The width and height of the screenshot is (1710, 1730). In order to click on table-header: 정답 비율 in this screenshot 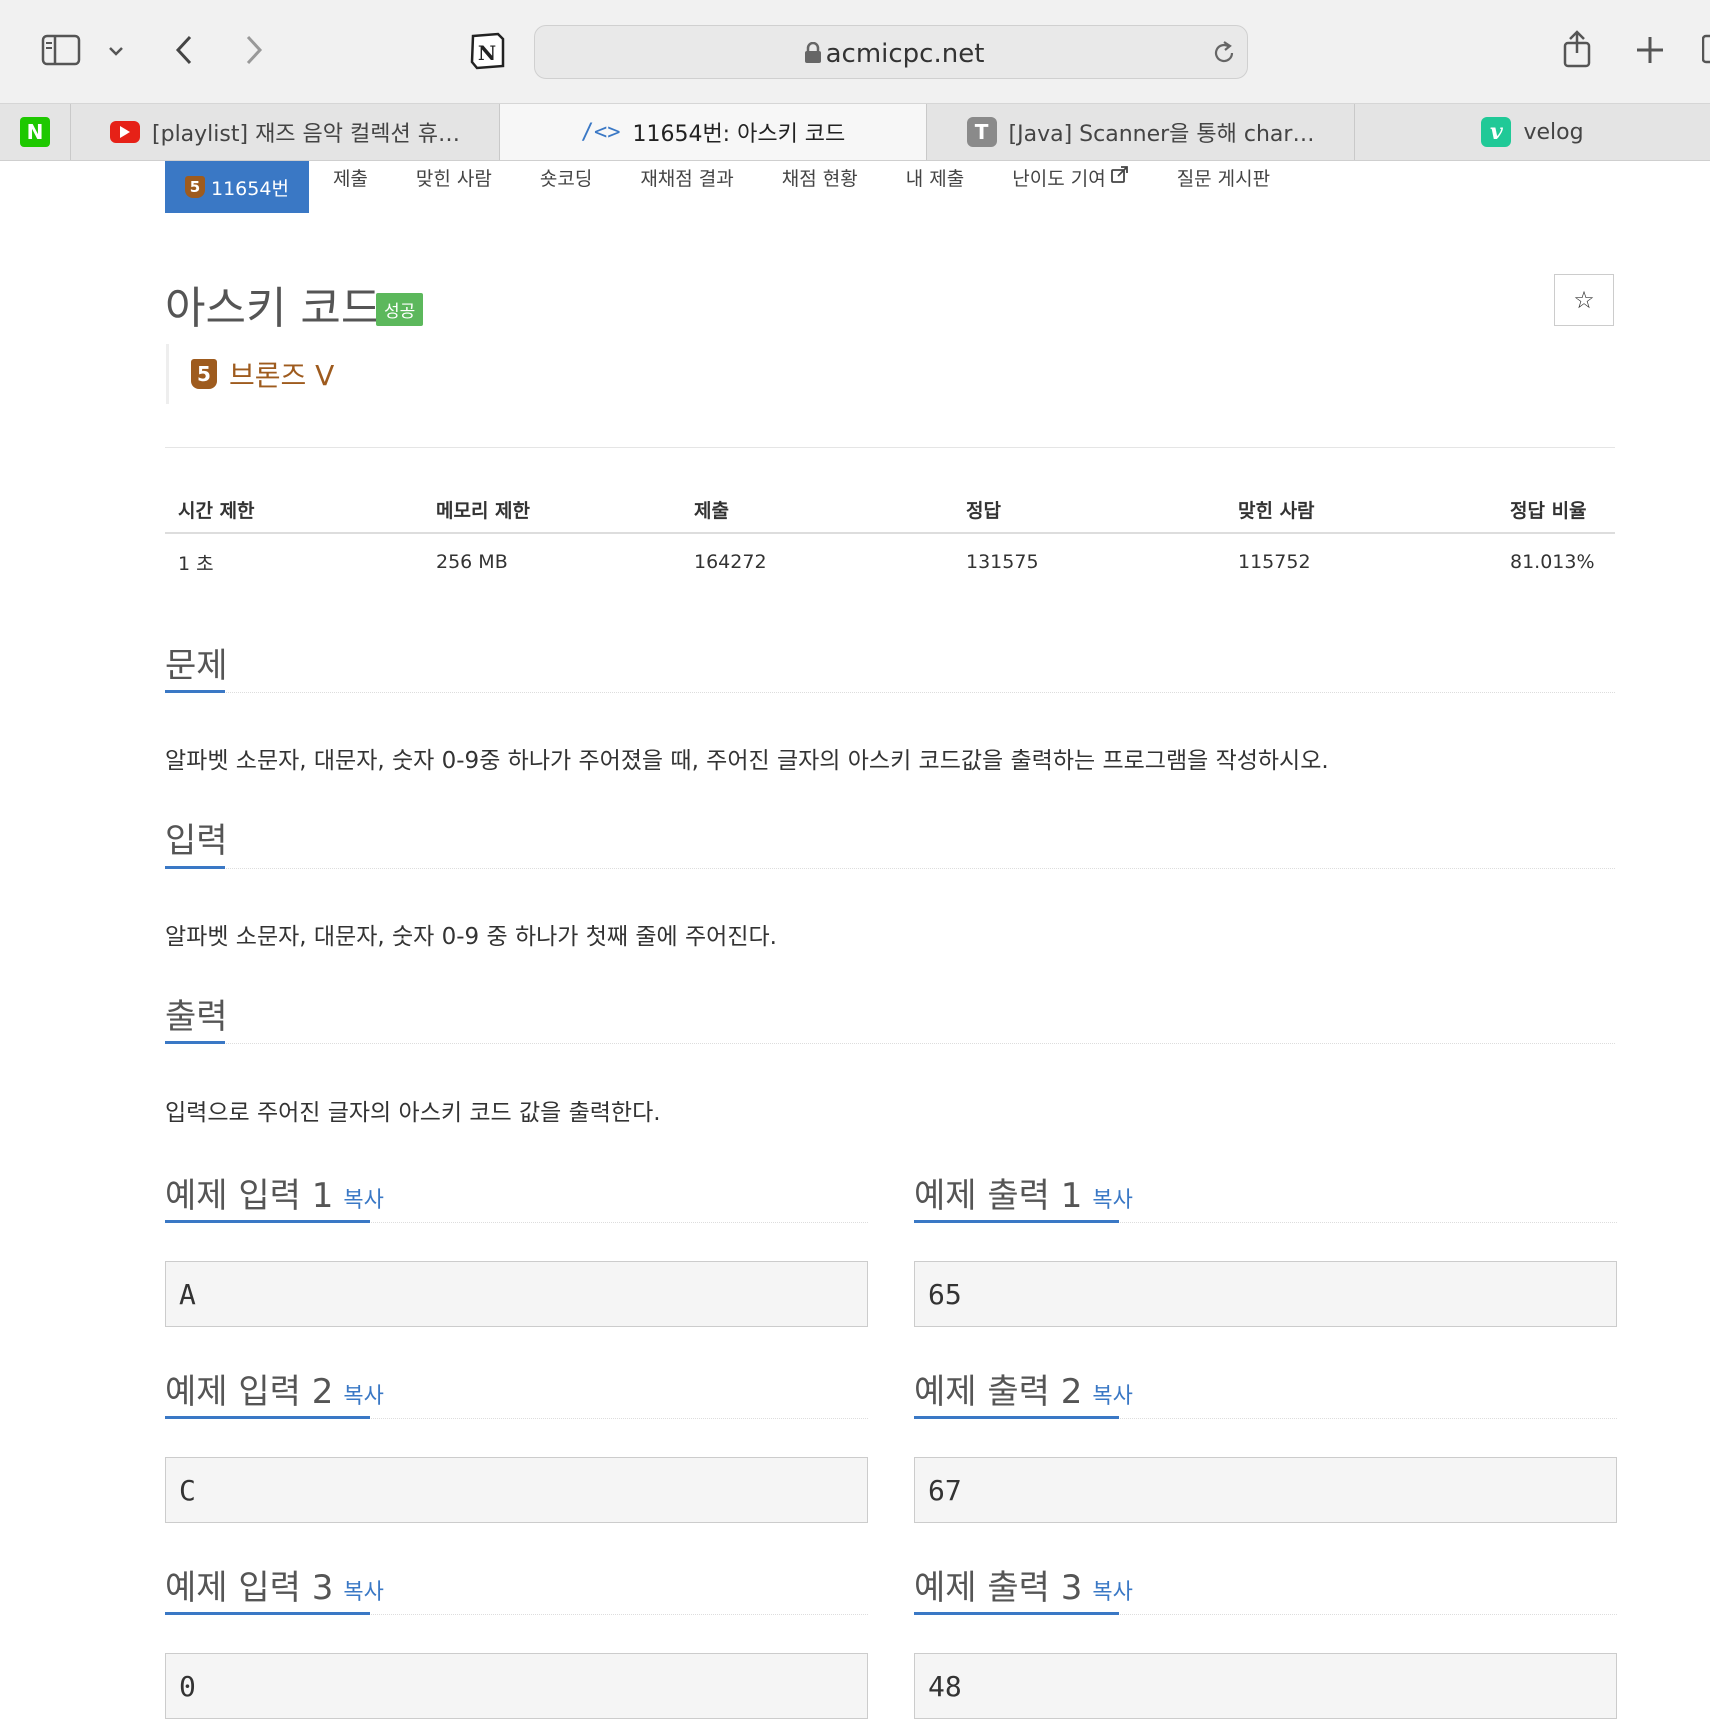, I will do `click(1556, 510)`.